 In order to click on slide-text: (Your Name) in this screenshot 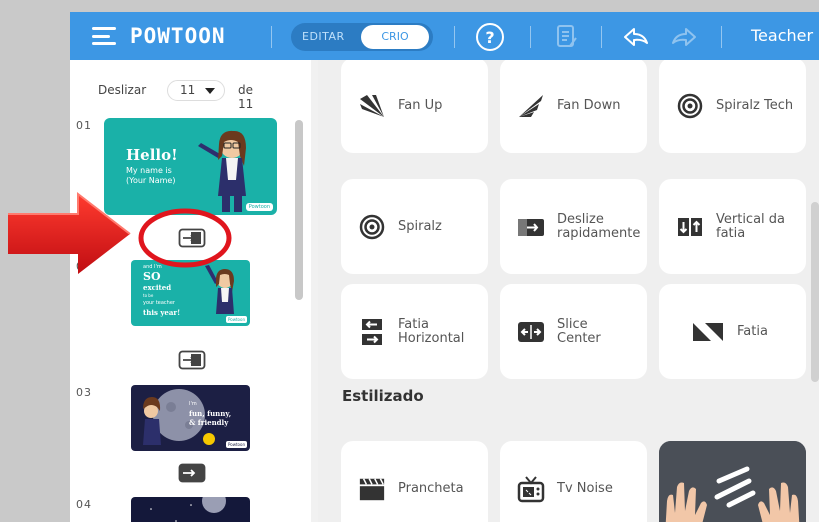, I will do `click(151, 180)`.